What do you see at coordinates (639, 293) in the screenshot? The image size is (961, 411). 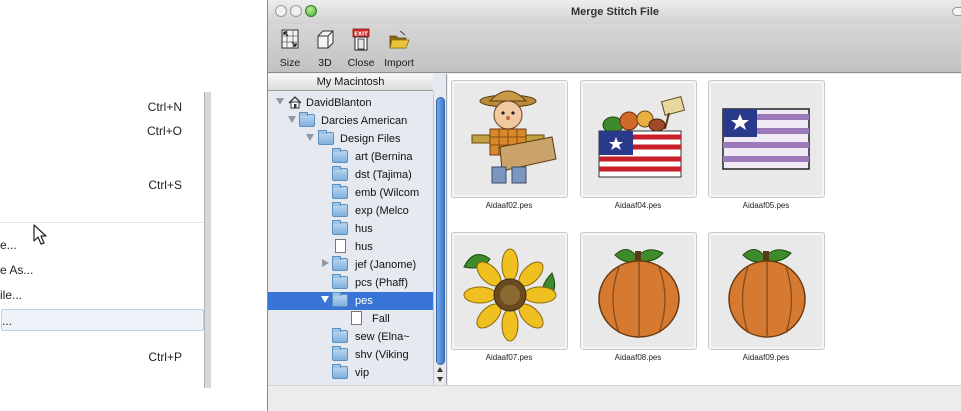 I see `pumpkin-design-icon` at bounding box center [639, 293].